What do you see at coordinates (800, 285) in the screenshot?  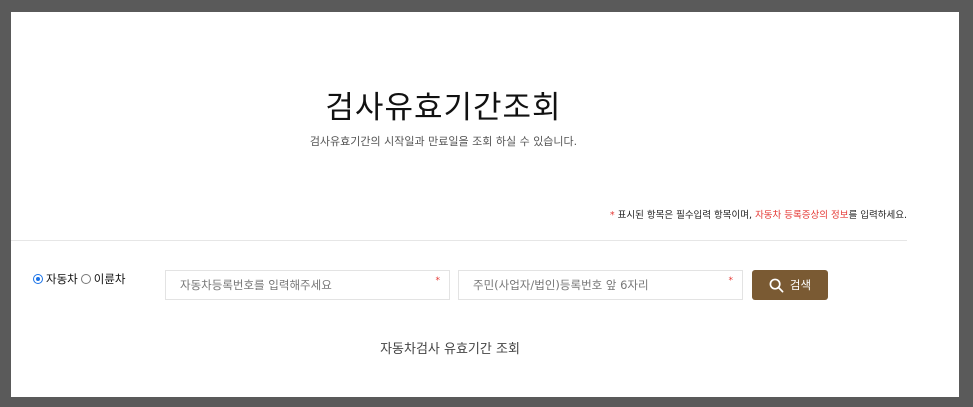 I see `search-button-label: 검색` at bounding box center [800, 285].